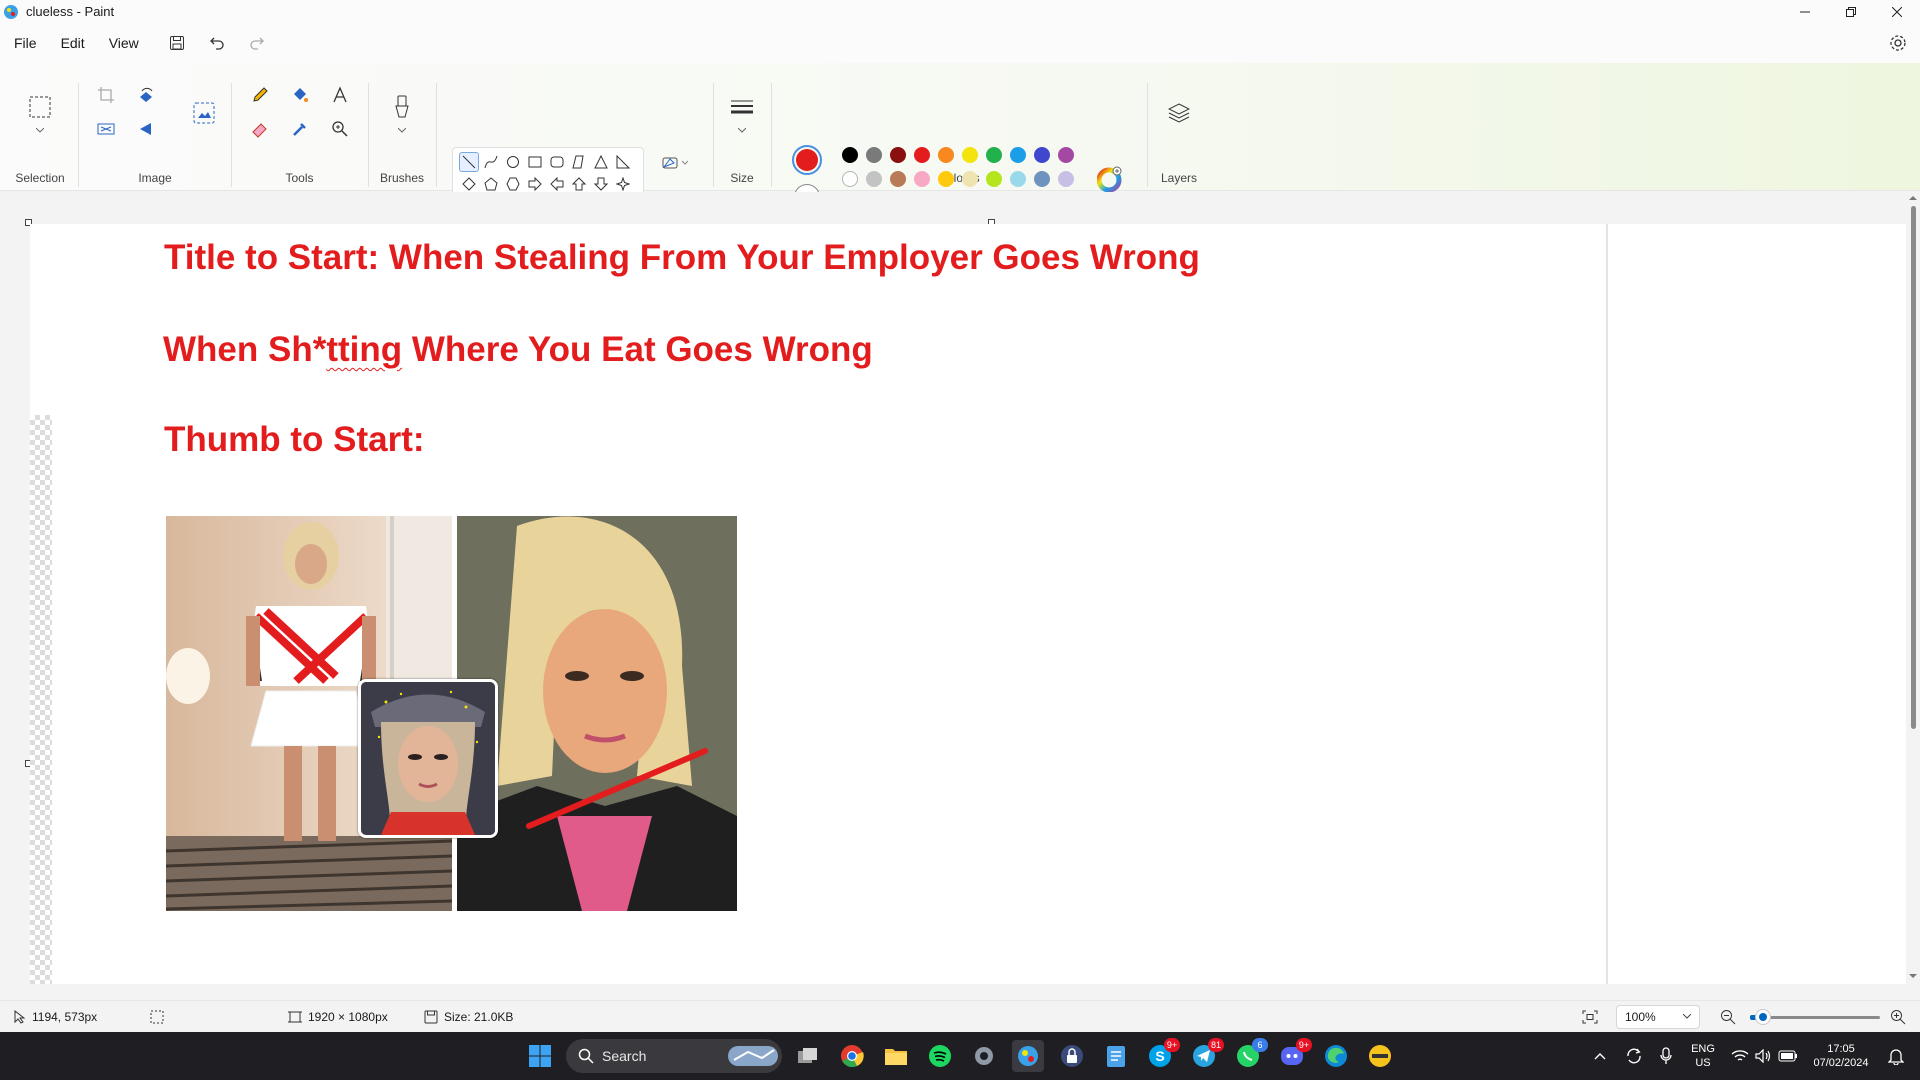  I want to click on chrome-taskbar-button, so click(852, 1056).